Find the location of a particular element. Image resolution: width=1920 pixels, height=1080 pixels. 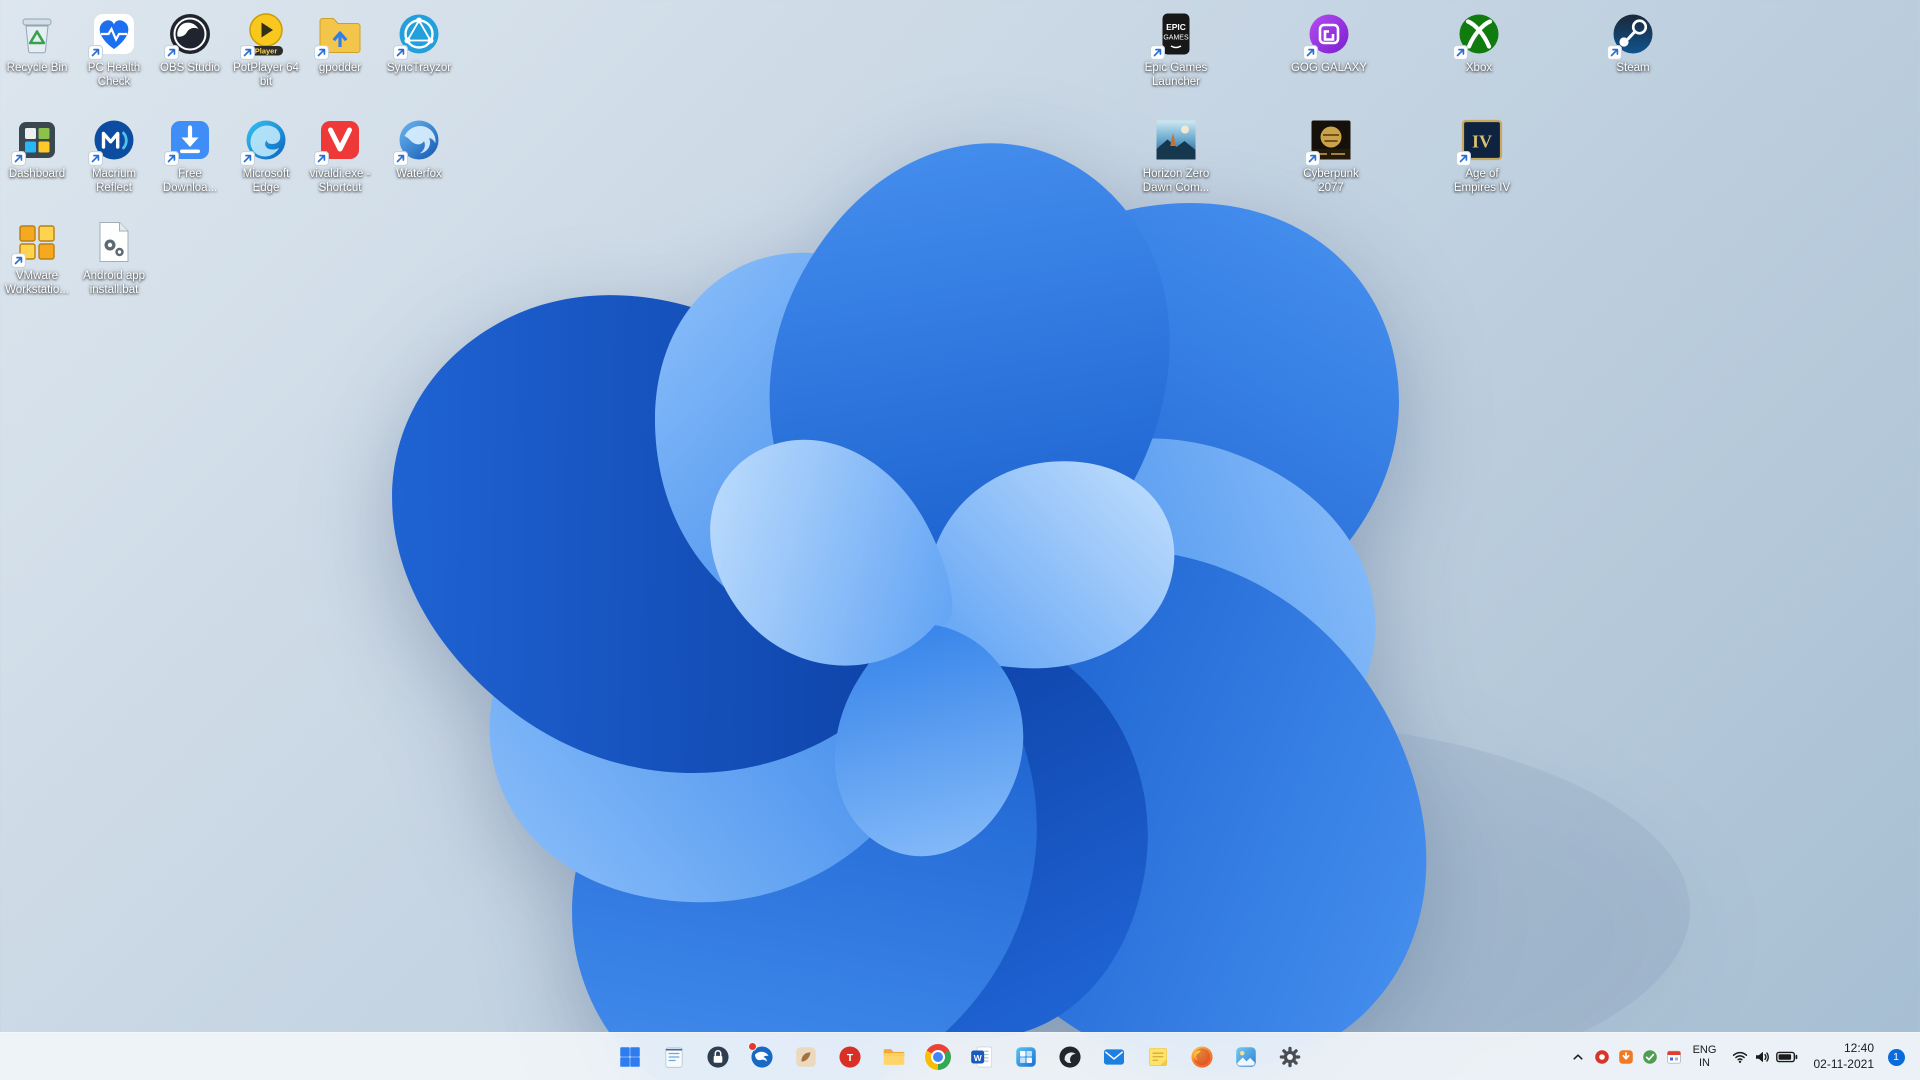

desktop-icon-waterfox: Waterfox is located at coordinates (419, 148).